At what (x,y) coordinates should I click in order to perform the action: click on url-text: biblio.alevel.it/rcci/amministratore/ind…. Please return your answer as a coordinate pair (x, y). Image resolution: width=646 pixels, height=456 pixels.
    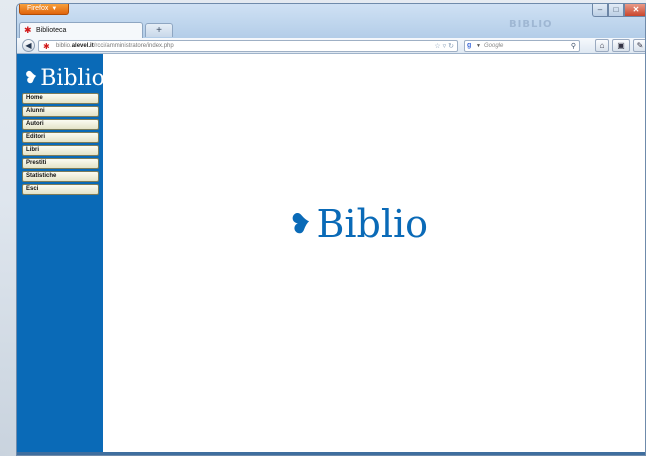
    Looking at the image, I should click on (115, 46).